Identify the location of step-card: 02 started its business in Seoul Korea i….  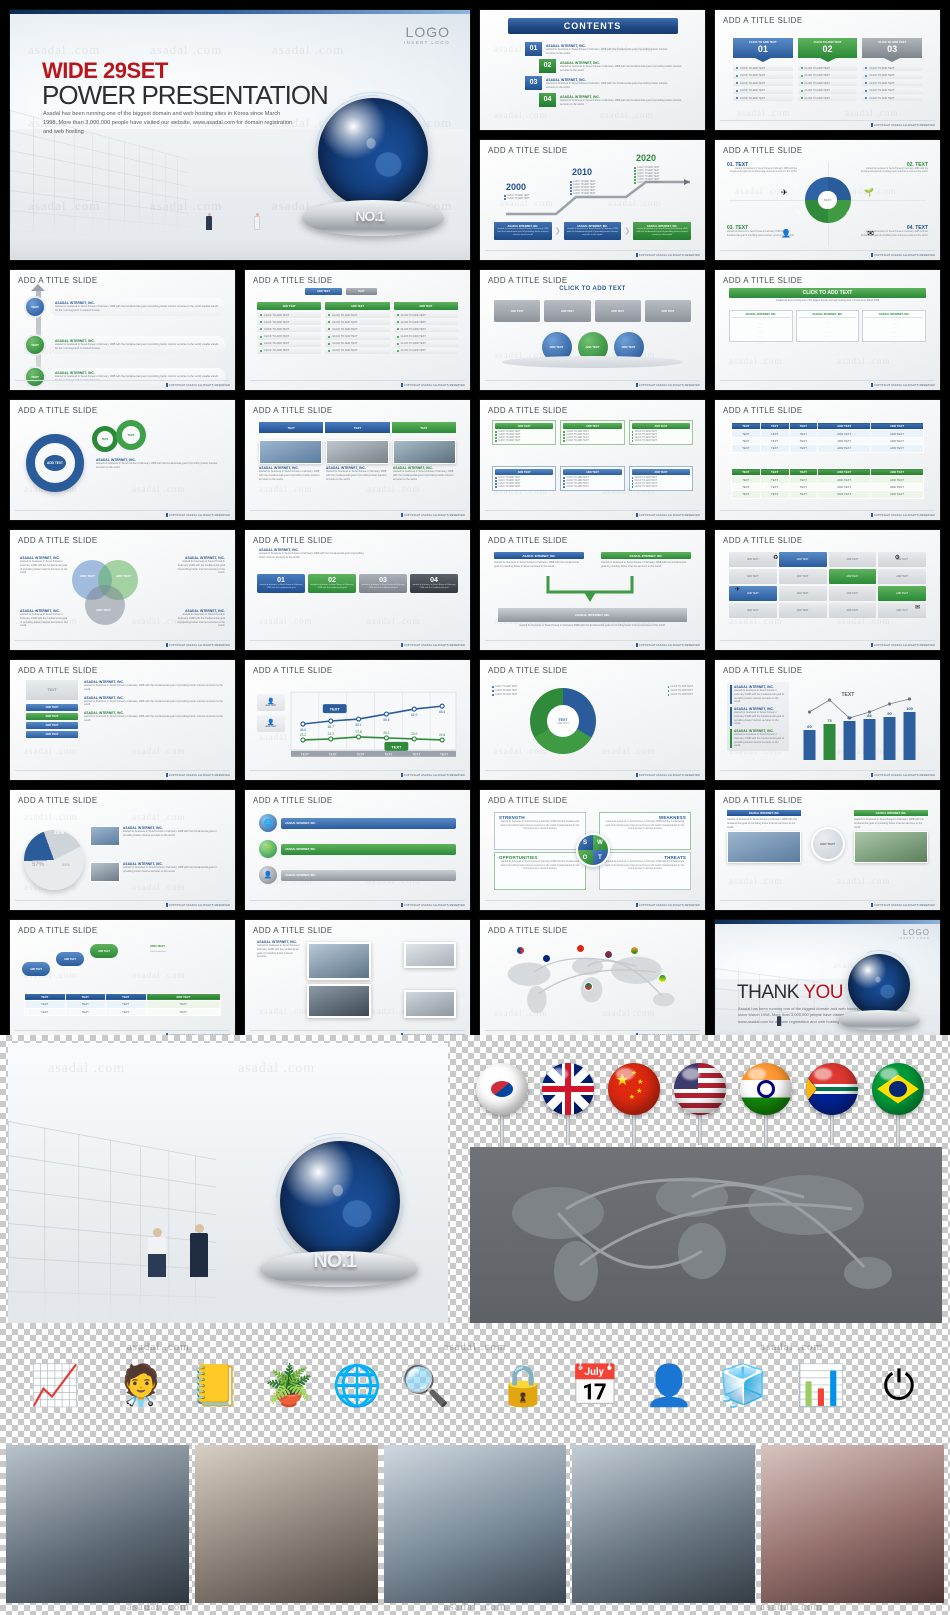
(332, 583).